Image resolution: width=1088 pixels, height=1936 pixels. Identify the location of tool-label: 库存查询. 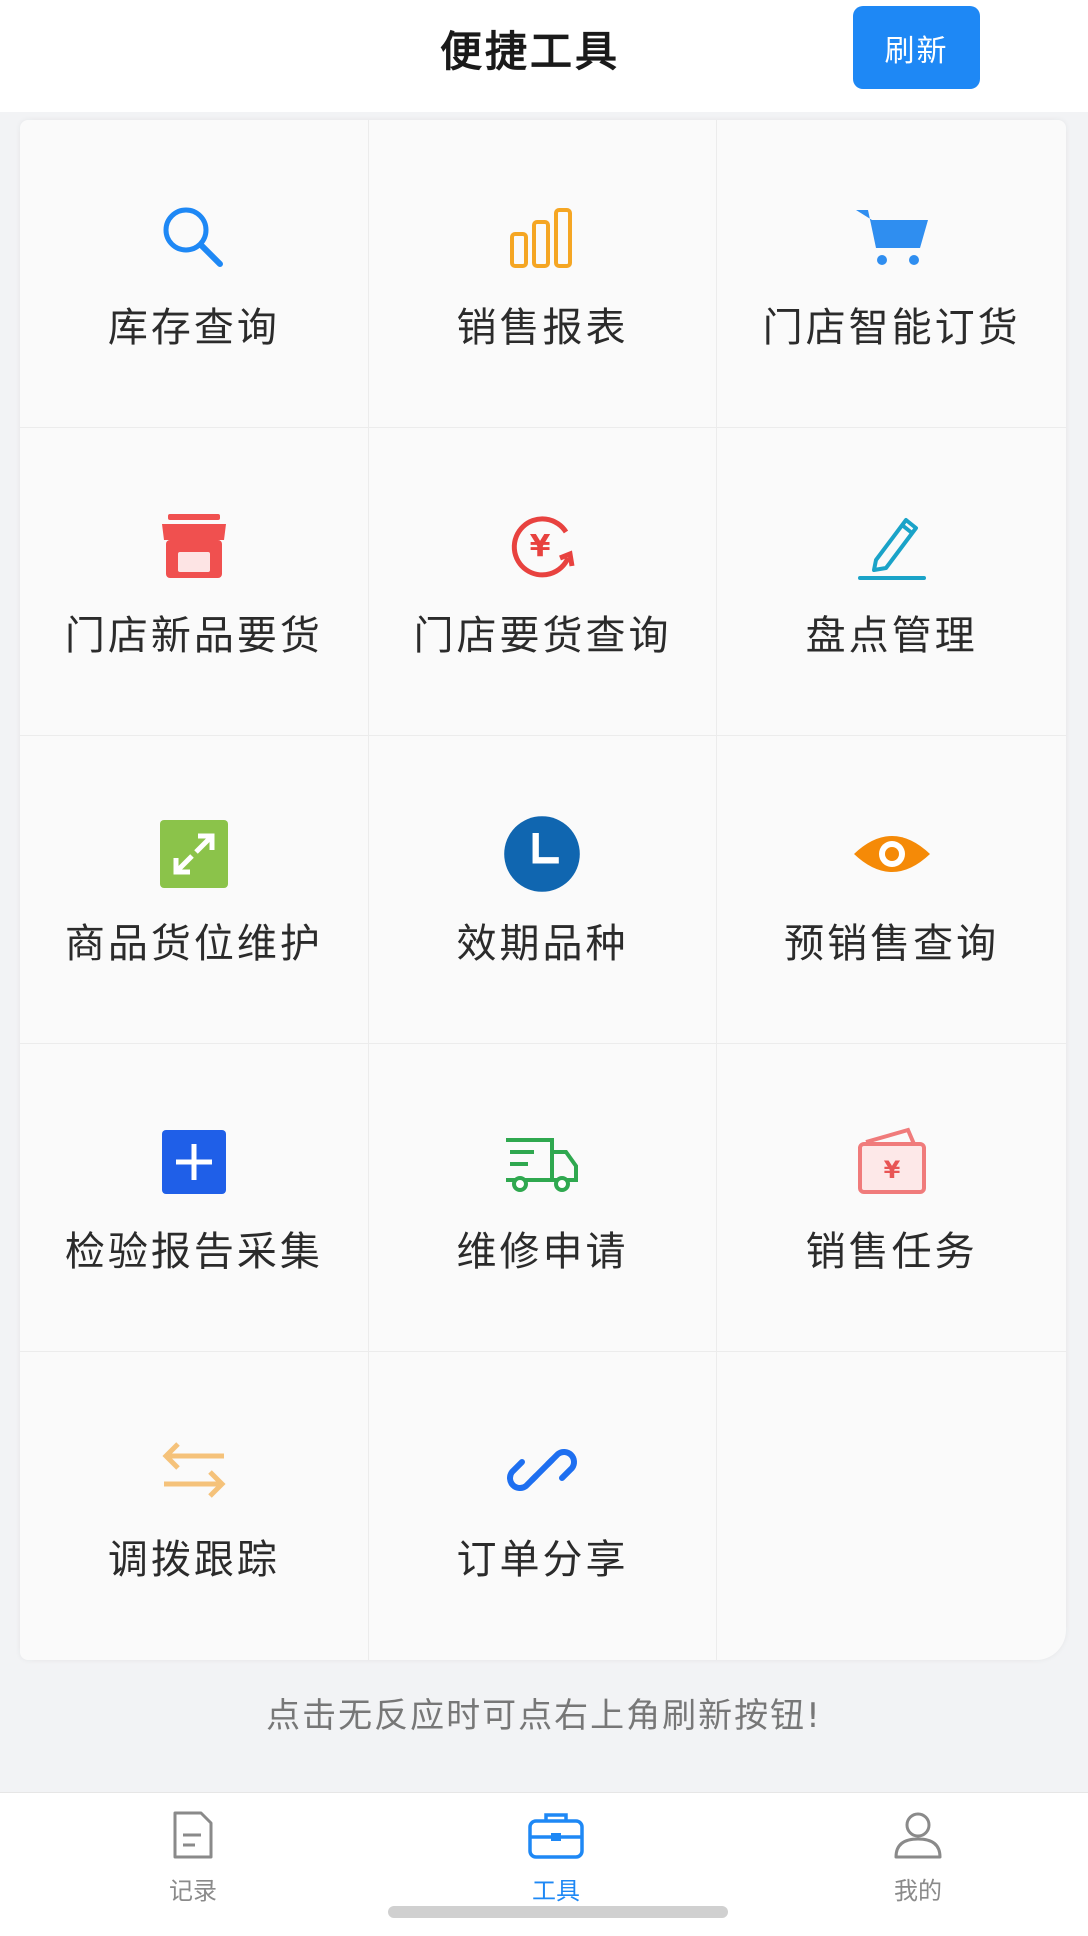
(193, 327).